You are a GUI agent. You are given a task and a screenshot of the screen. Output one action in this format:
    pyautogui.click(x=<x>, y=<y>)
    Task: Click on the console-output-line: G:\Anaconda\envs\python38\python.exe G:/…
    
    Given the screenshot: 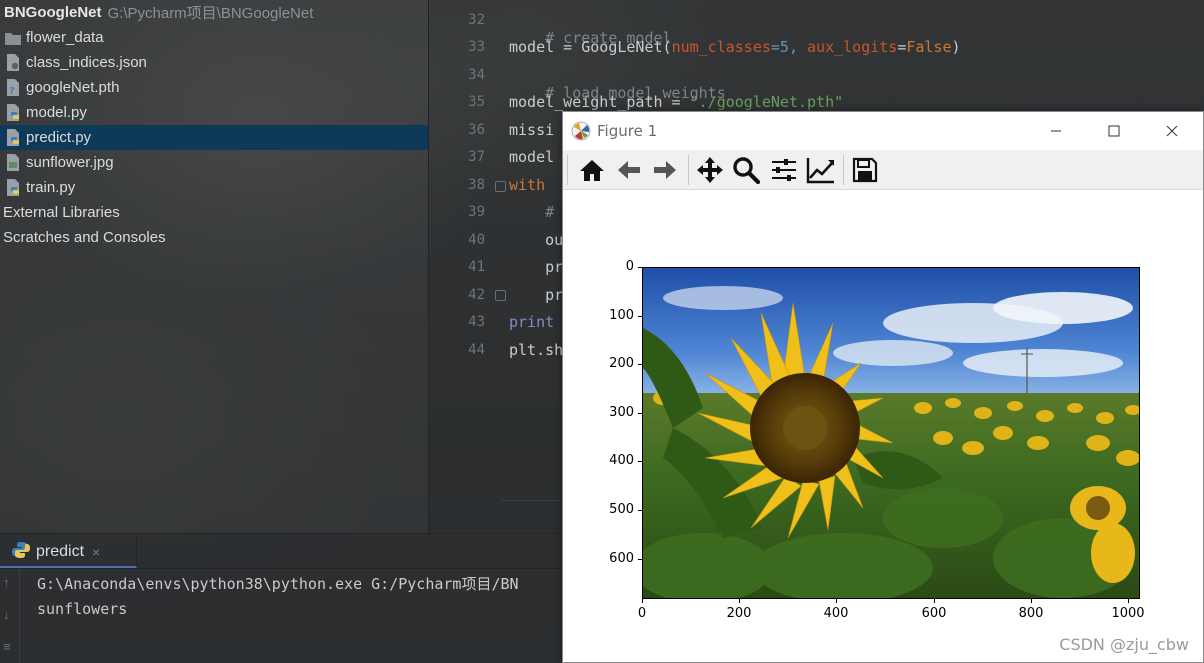 What is the action you would take?
    pyautogui.click(x=278, y=584)
    